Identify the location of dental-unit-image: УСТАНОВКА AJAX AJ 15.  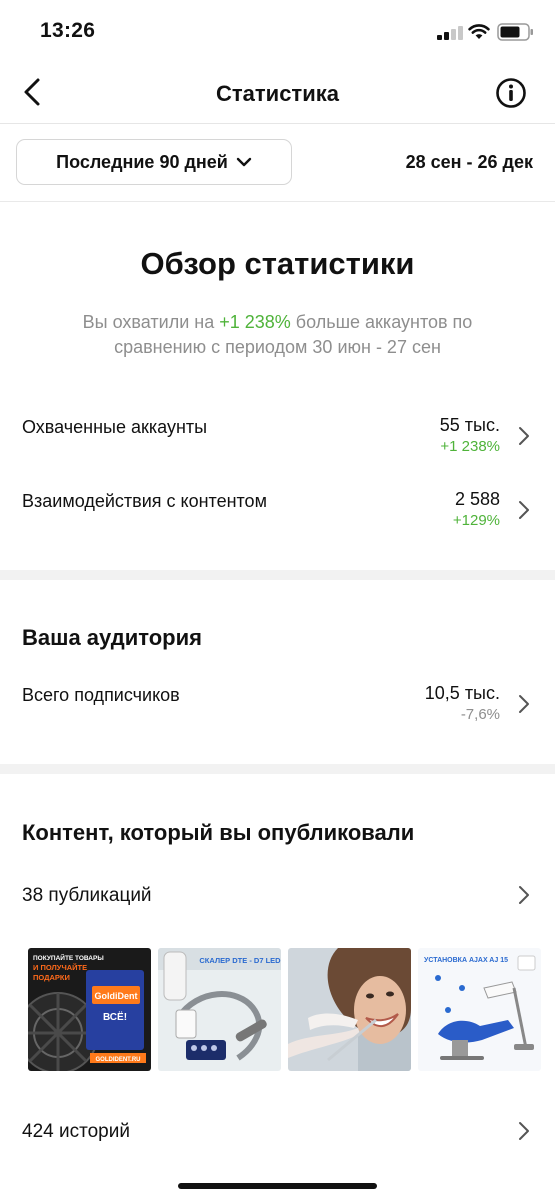
(479, 1009).